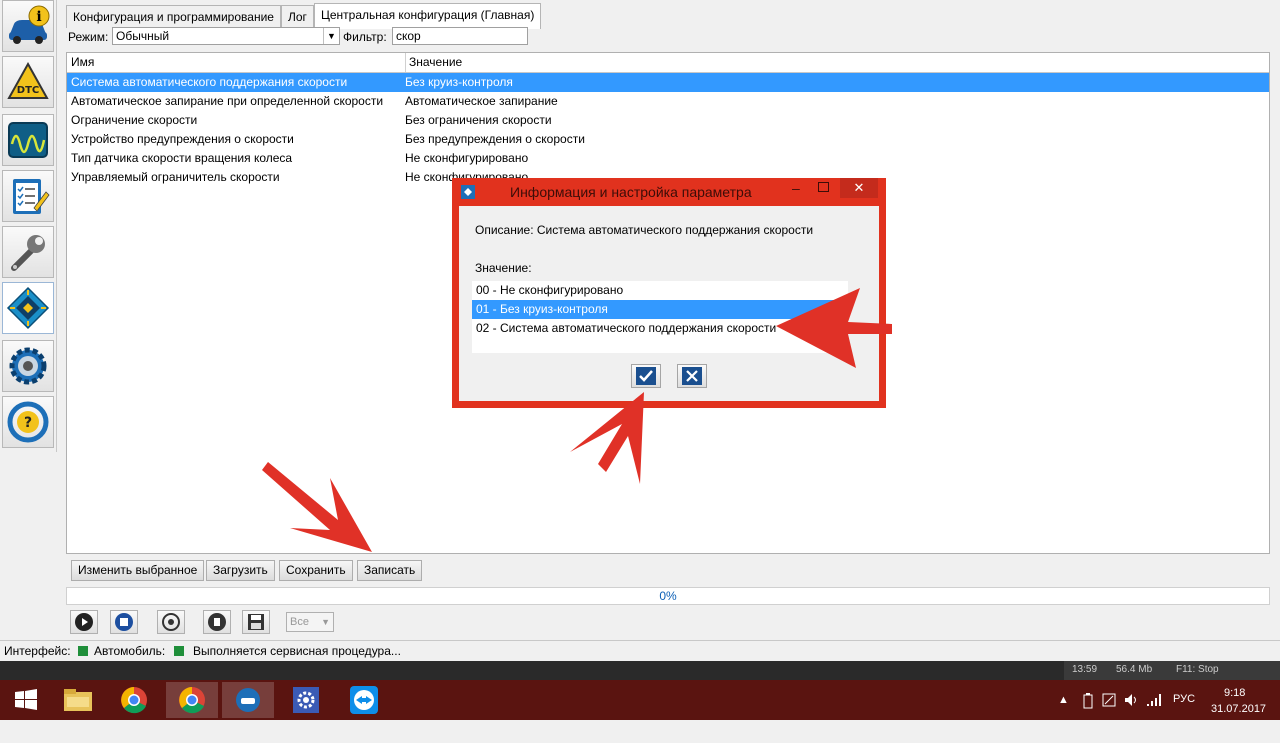 The image size is (1280, 743). I want to click on wifi-signal-icon, so click(1154, 700).